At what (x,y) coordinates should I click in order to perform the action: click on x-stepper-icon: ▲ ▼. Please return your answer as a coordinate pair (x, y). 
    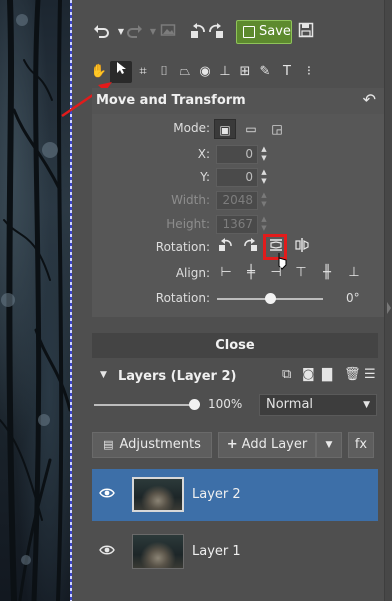
    Looking at the image, I should click on (264, 154).